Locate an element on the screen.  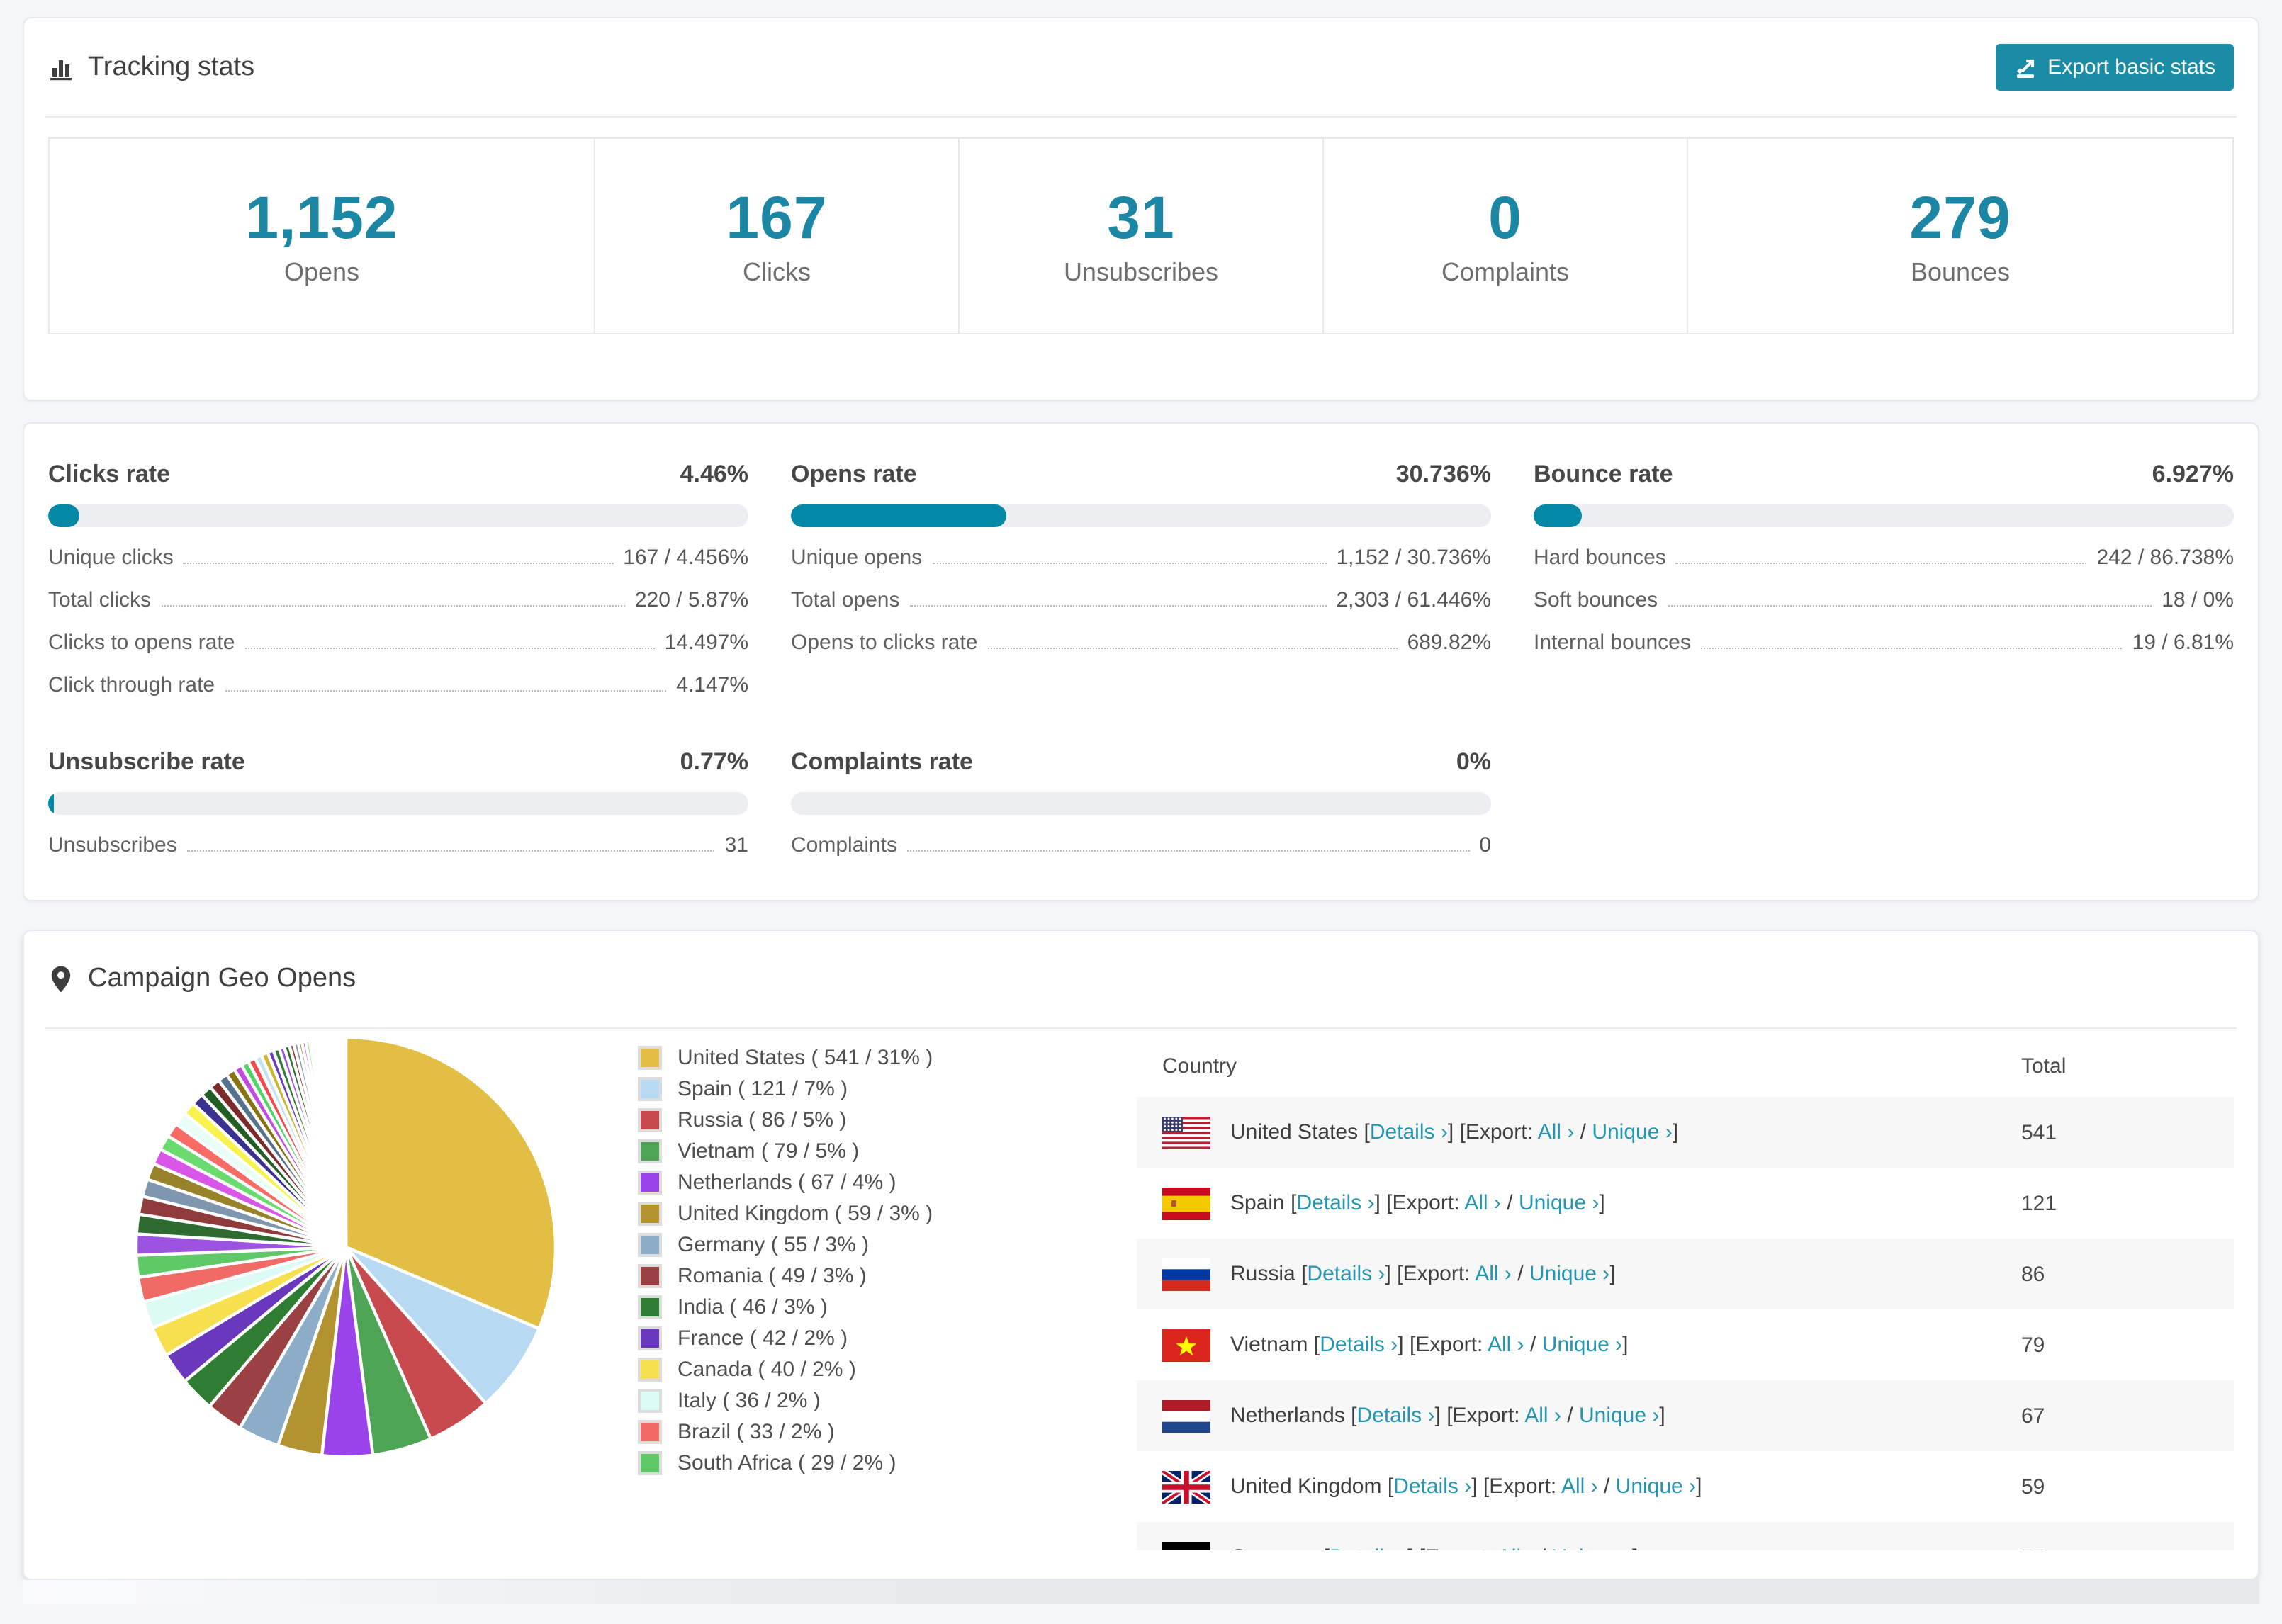
flag-icon-us is located at coordinates (1186, 1133).